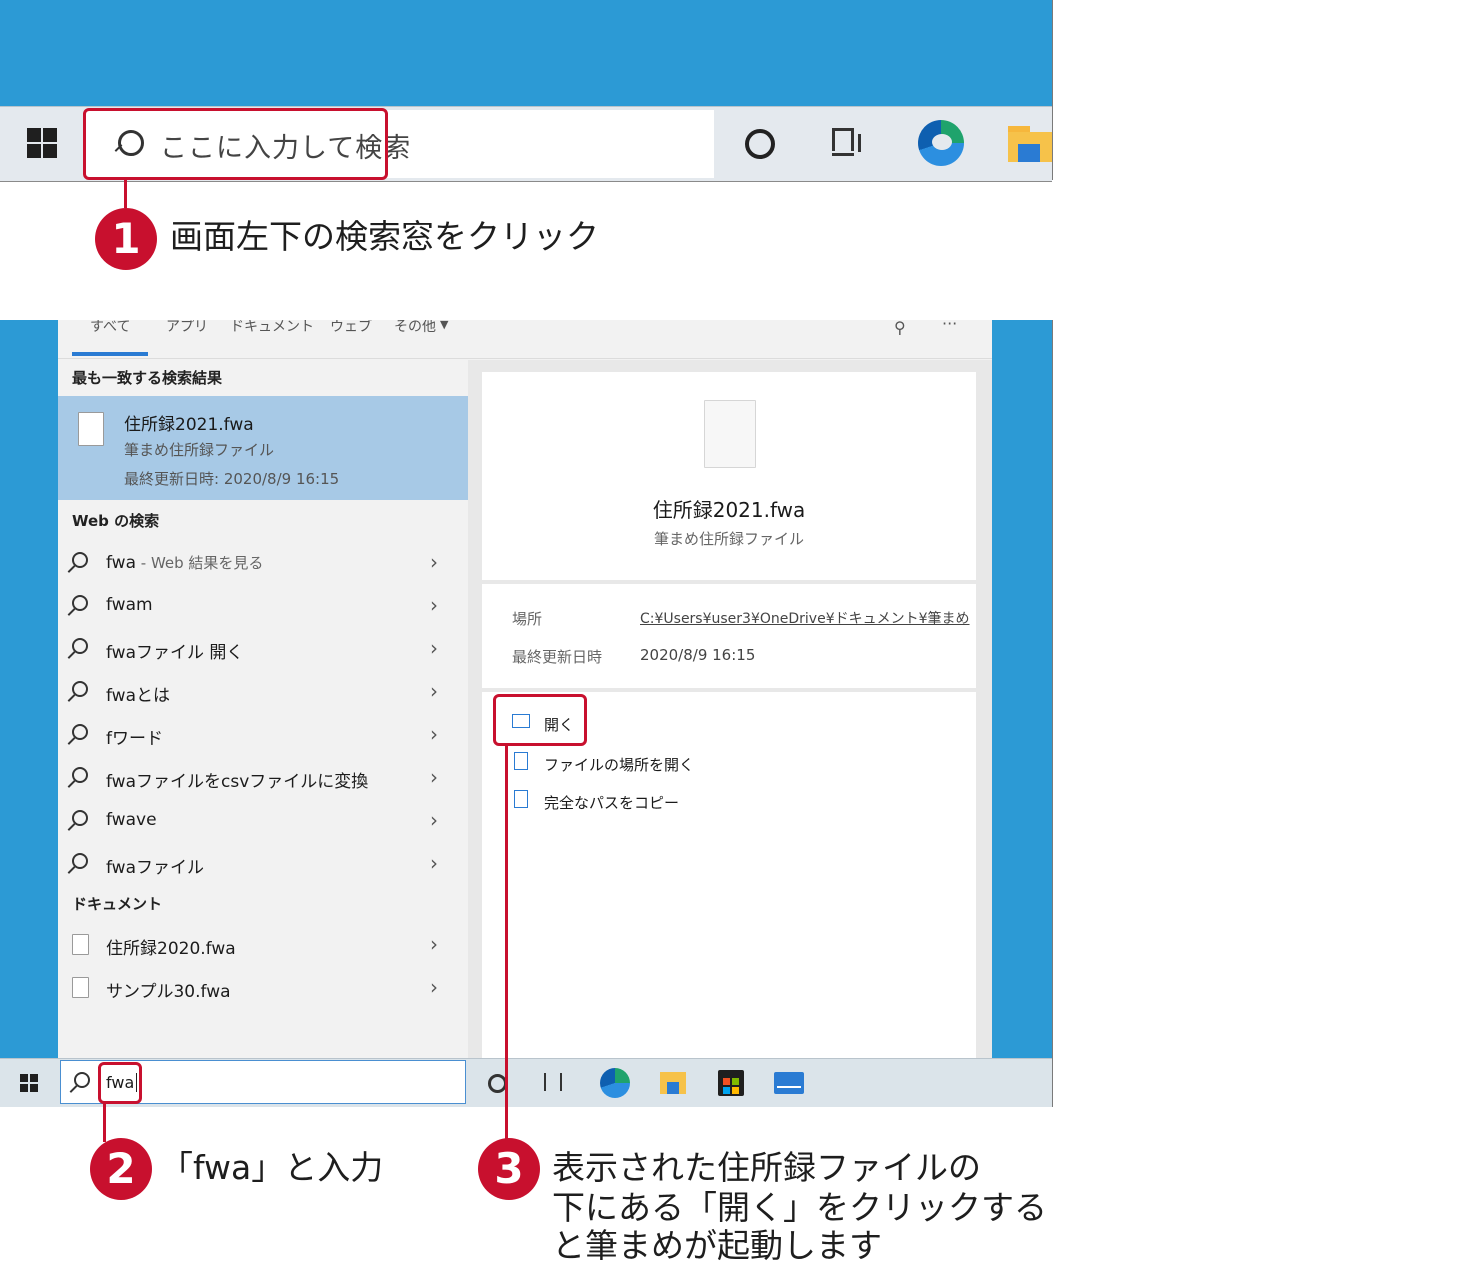 The height and width of the screenshot is (1266, 1464). What do you see at coordinates (729, 476) in the screenshot?
I see `preview-header-card: 住所録2021.fwa 筆まめ住所録ファイル` at bounding box center [729, 476].